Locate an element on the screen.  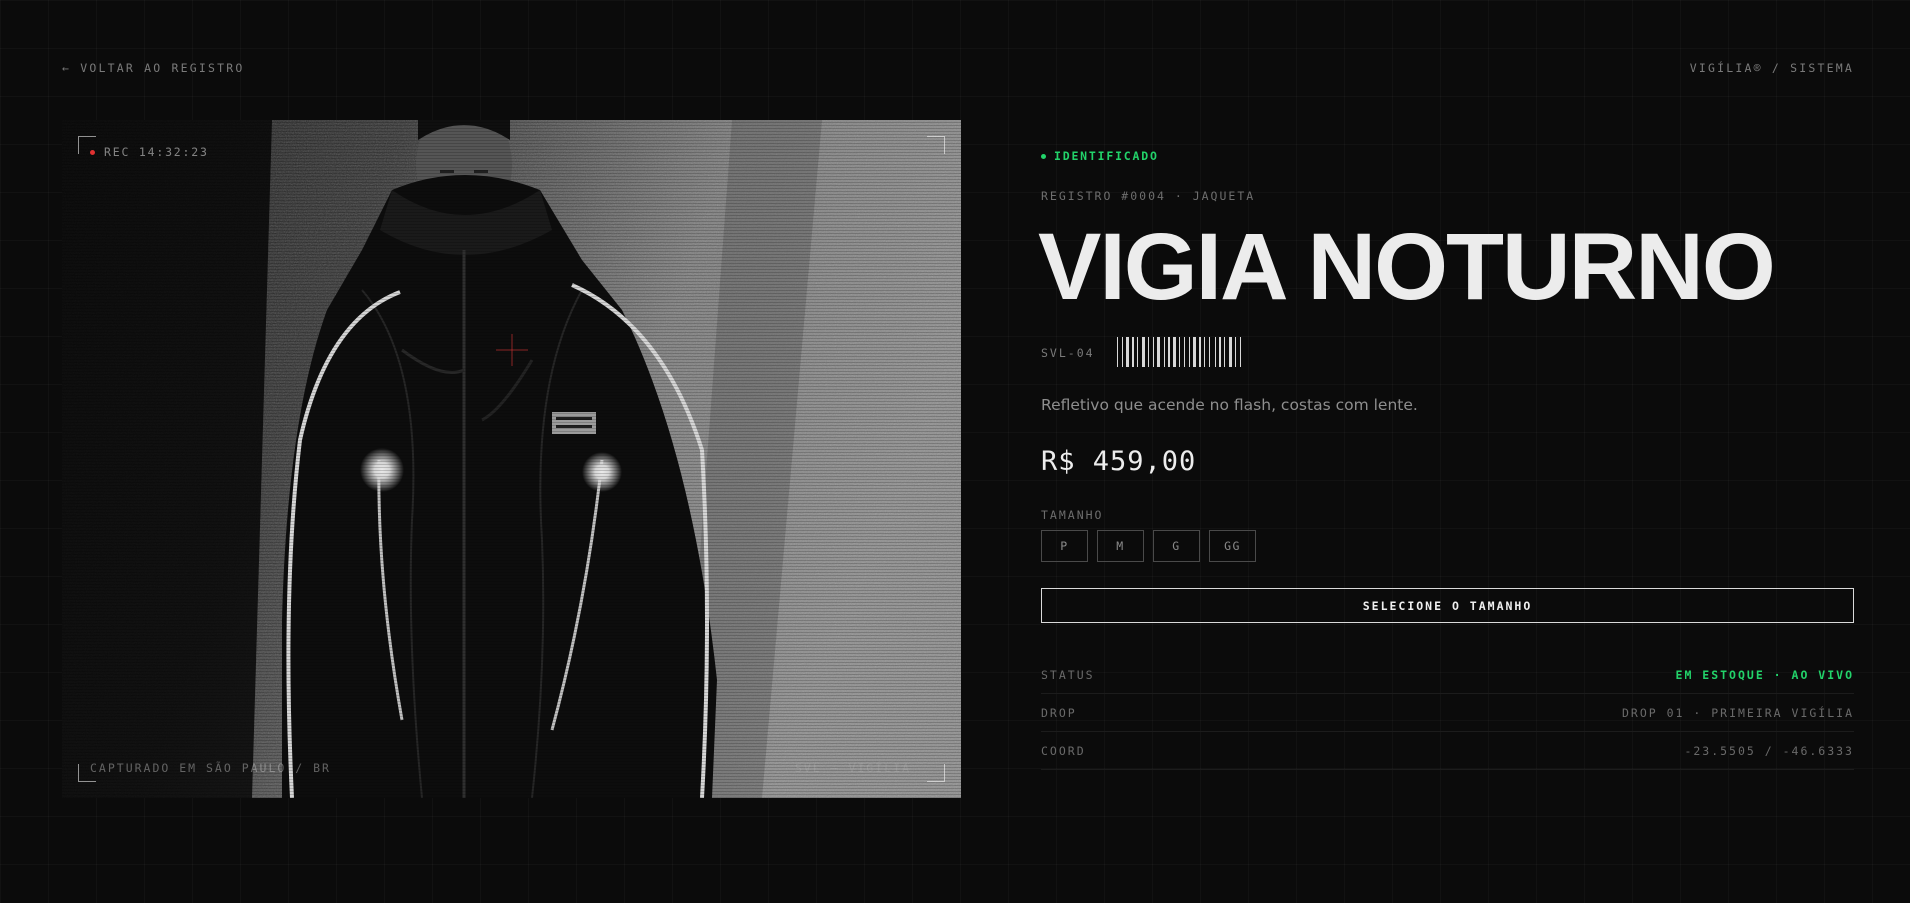
product-price: R$ 459,00 is located at coordinates (1119, 461).